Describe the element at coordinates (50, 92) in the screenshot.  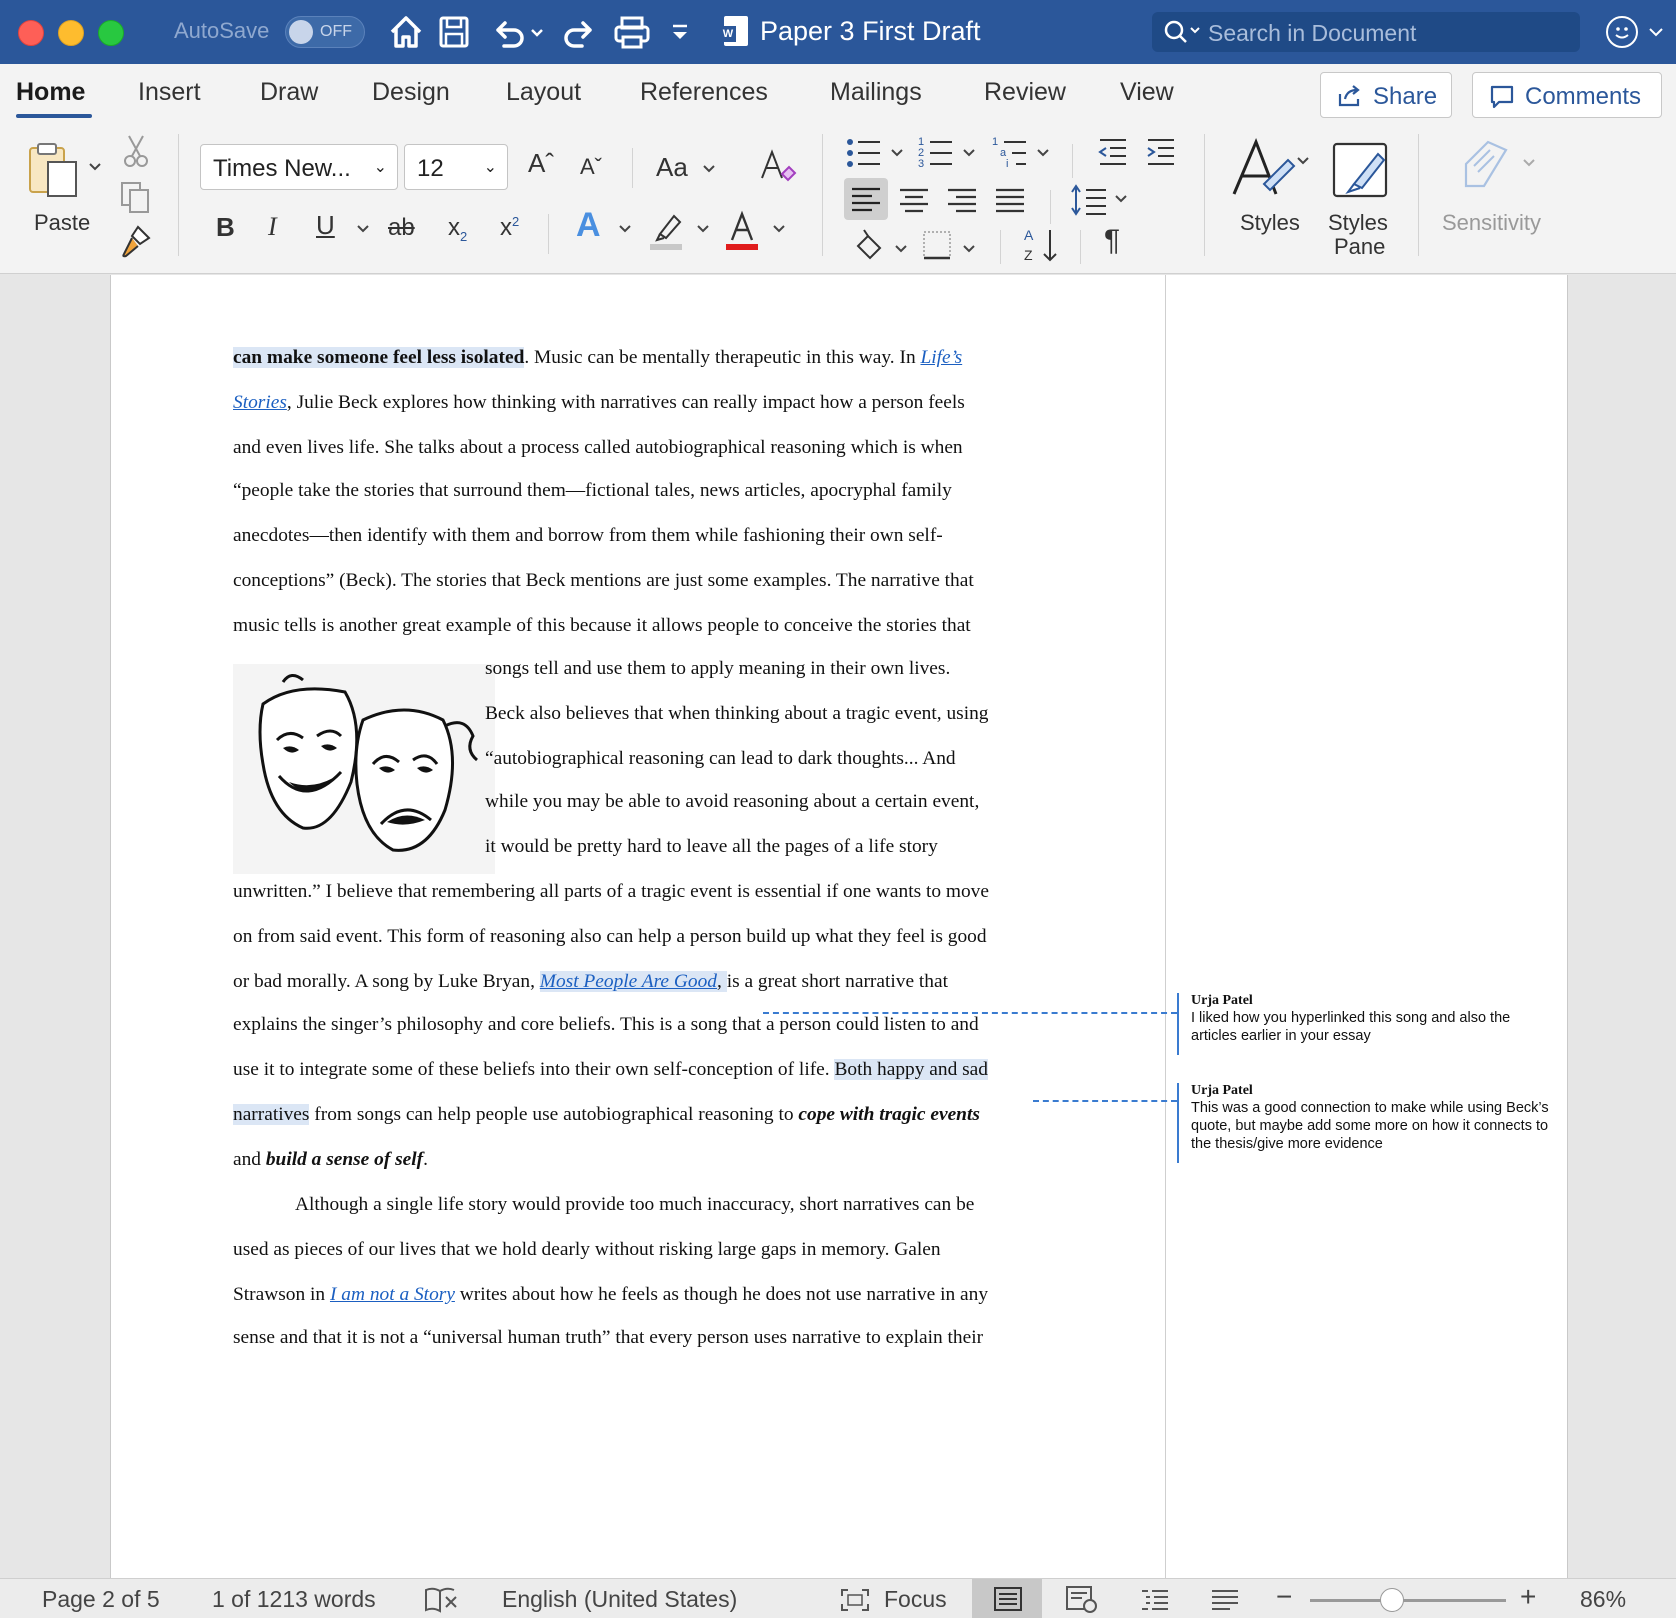
I see `tab-home: Home` at that location.